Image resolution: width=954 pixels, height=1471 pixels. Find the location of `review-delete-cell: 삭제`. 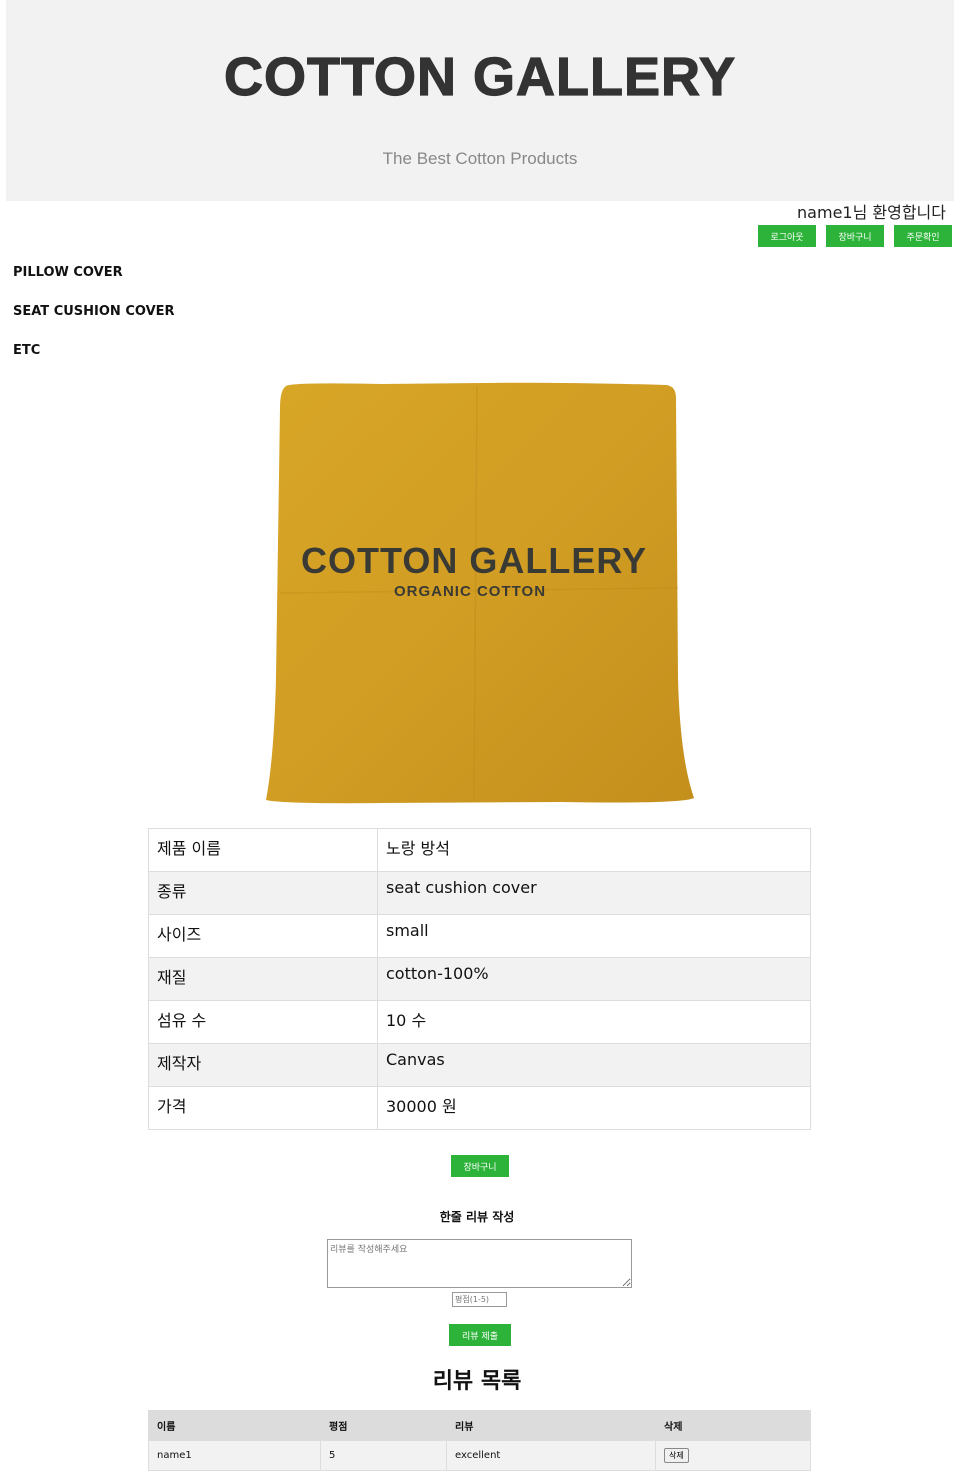

review-delete-cell: 삭제 is located at coordinates (733, 1455).